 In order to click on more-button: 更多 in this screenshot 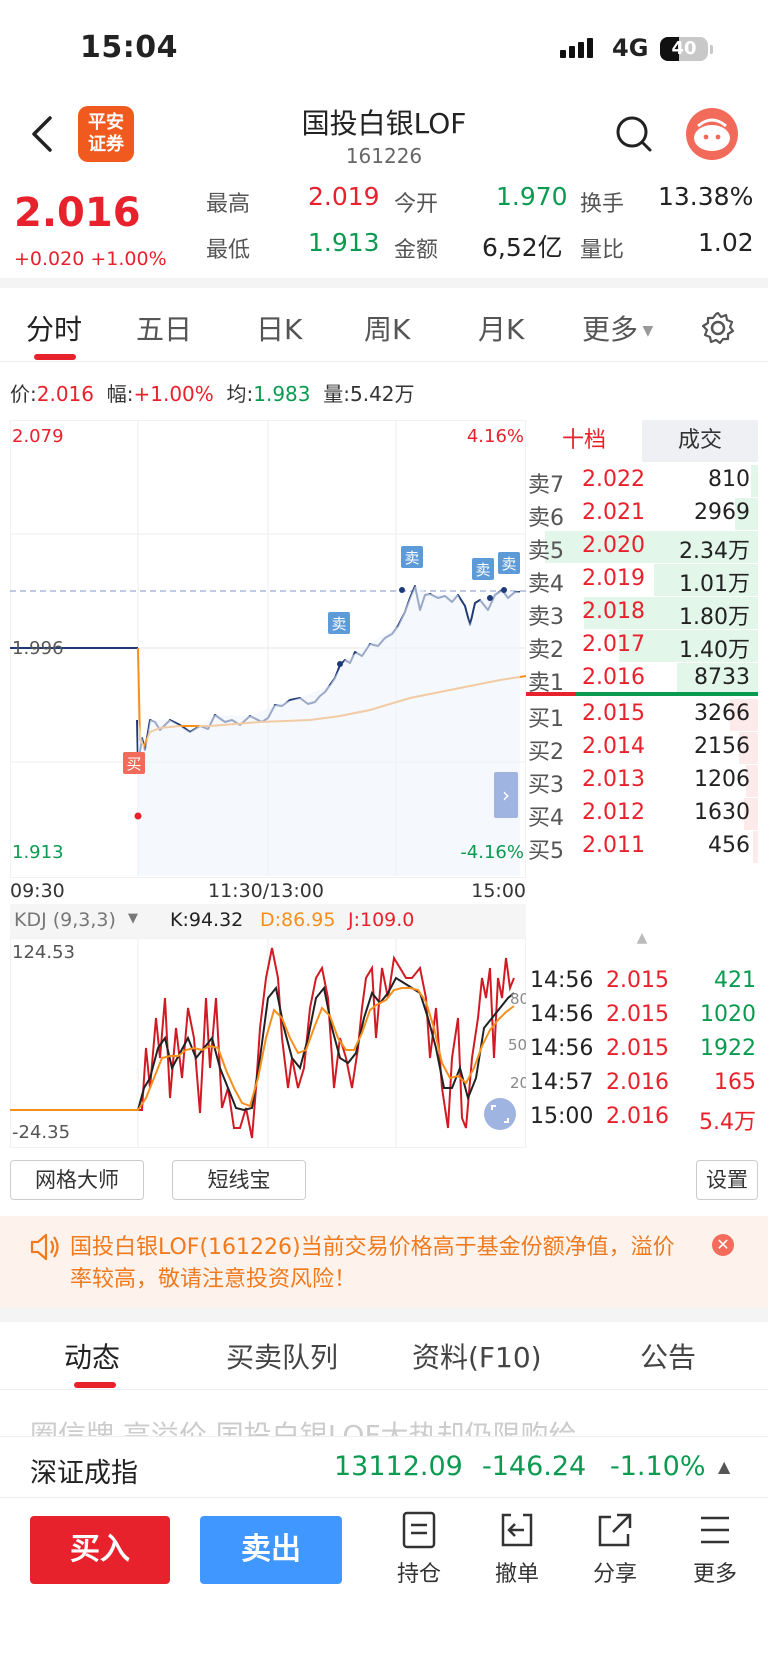, I will do `click(715, 1549)`.